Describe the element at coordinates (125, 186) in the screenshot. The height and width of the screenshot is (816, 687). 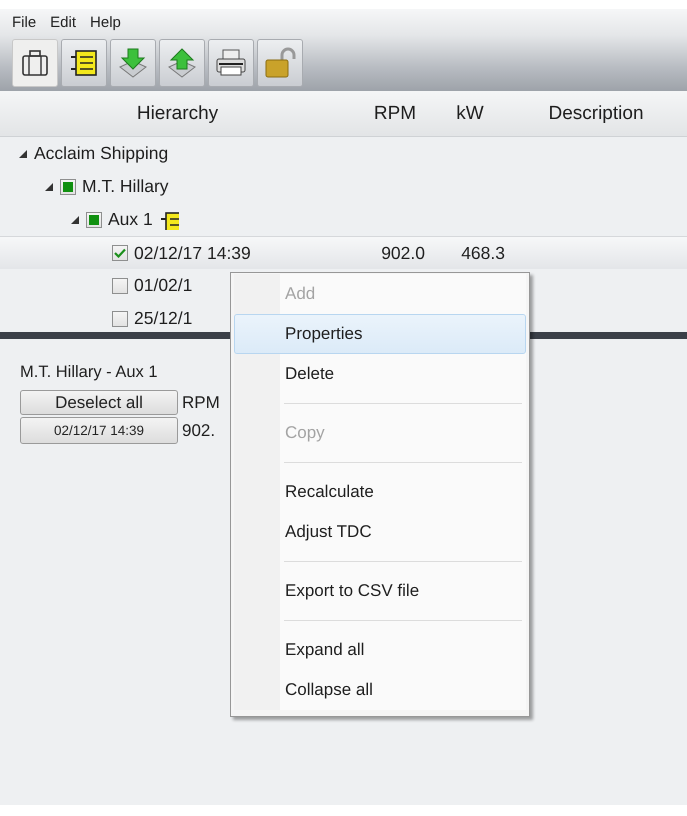
I see `tree-label: M.T. Hillary` at that location.